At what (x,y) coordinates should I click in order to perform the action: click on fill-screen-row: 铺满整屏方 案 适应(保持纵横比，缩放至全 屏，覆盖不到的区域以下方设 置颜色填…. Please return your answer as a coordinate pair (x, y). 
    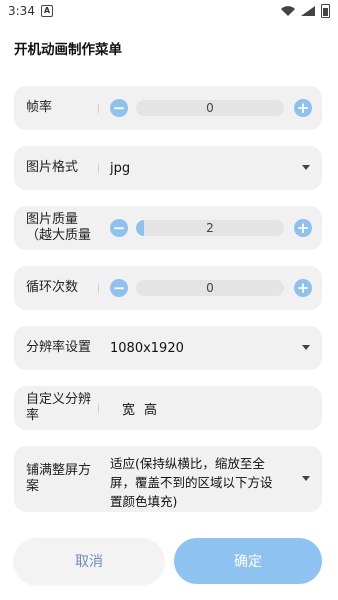
    Looking at the image, I should click on (168, 479).